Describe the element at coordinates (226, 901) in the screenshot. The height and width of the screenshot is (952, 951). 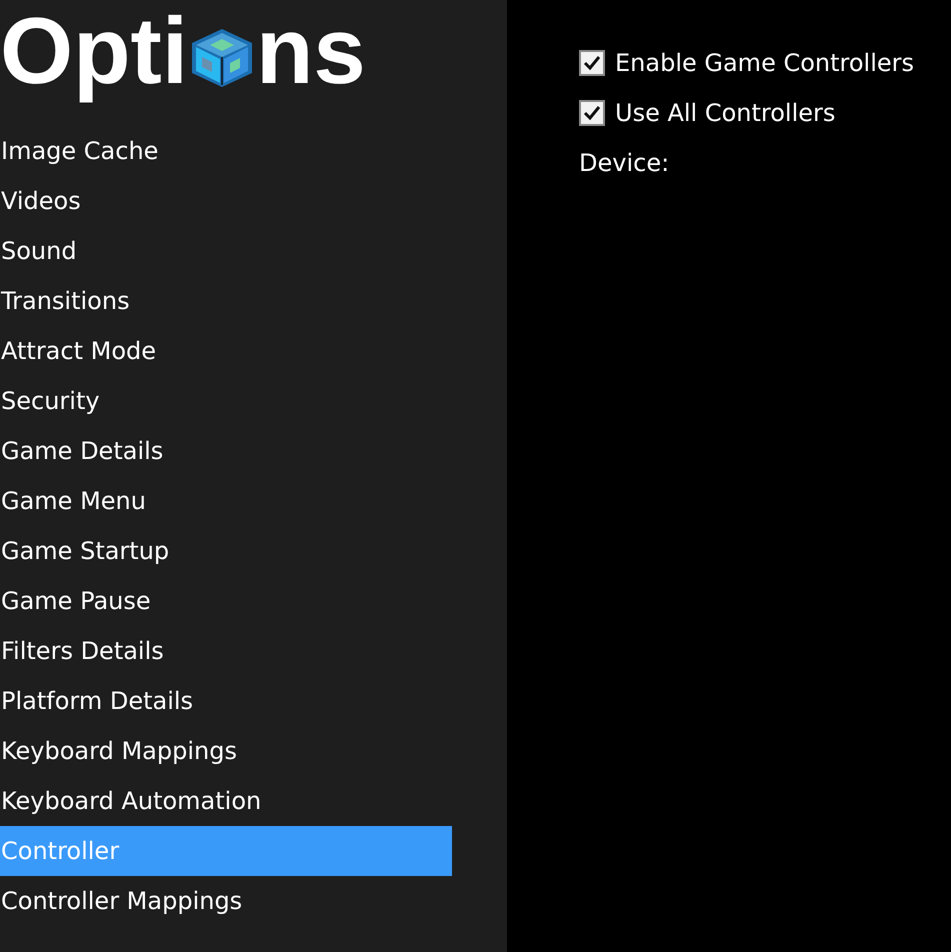
I see `sidebar-item: Controller Mappings` at that location.